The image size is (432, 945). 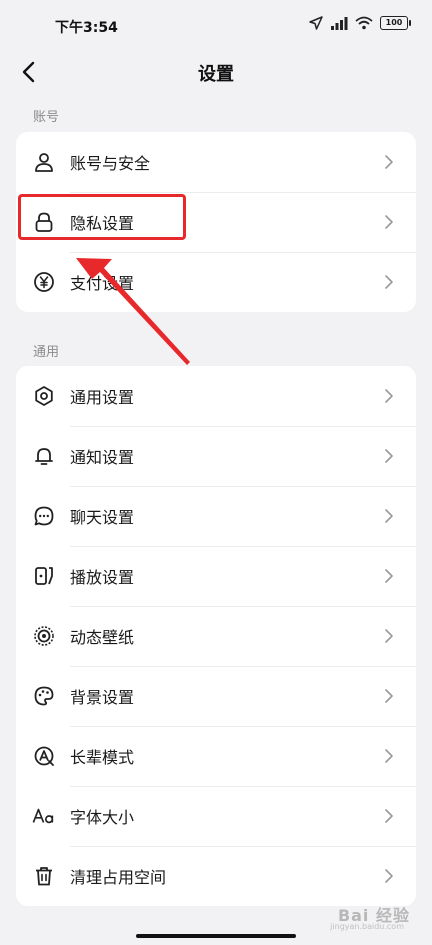 I want to click on elder-mode-icon, so click(x=44, y=756).